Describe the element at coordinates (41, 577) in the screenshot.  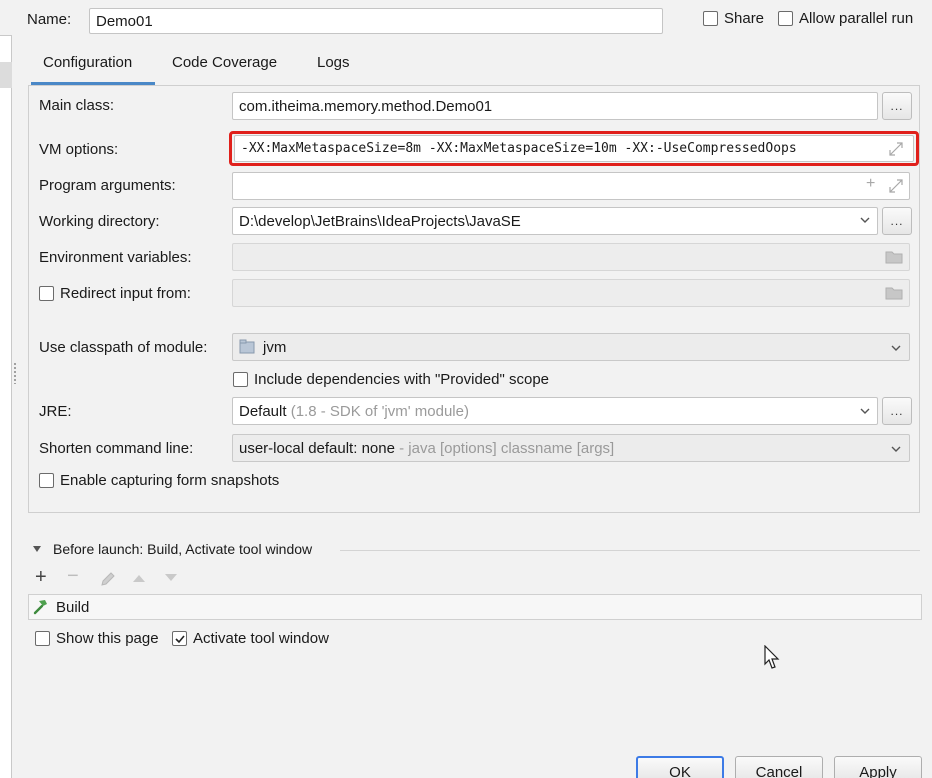
I see `add-task-icon: +` at that location.